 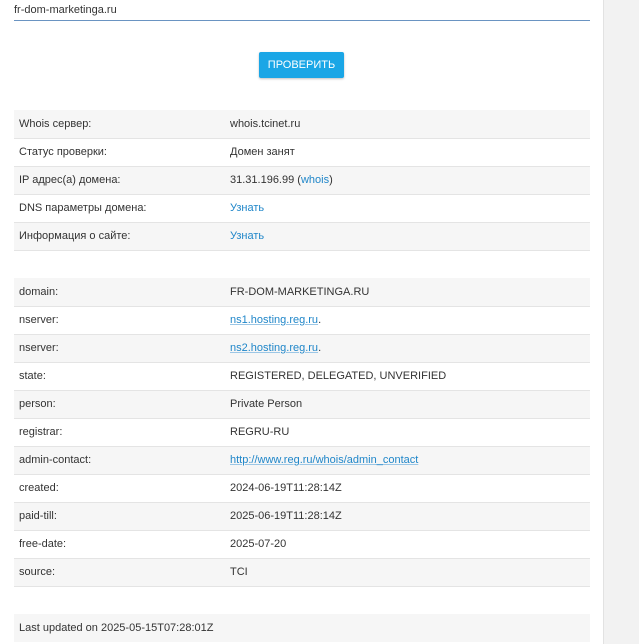 What do you see at coordinates (302, 628) in the screenshot?
I see `last-updated: Last updated on 2025-05-15T07:28:01Z` at bounding box center [302, 628].